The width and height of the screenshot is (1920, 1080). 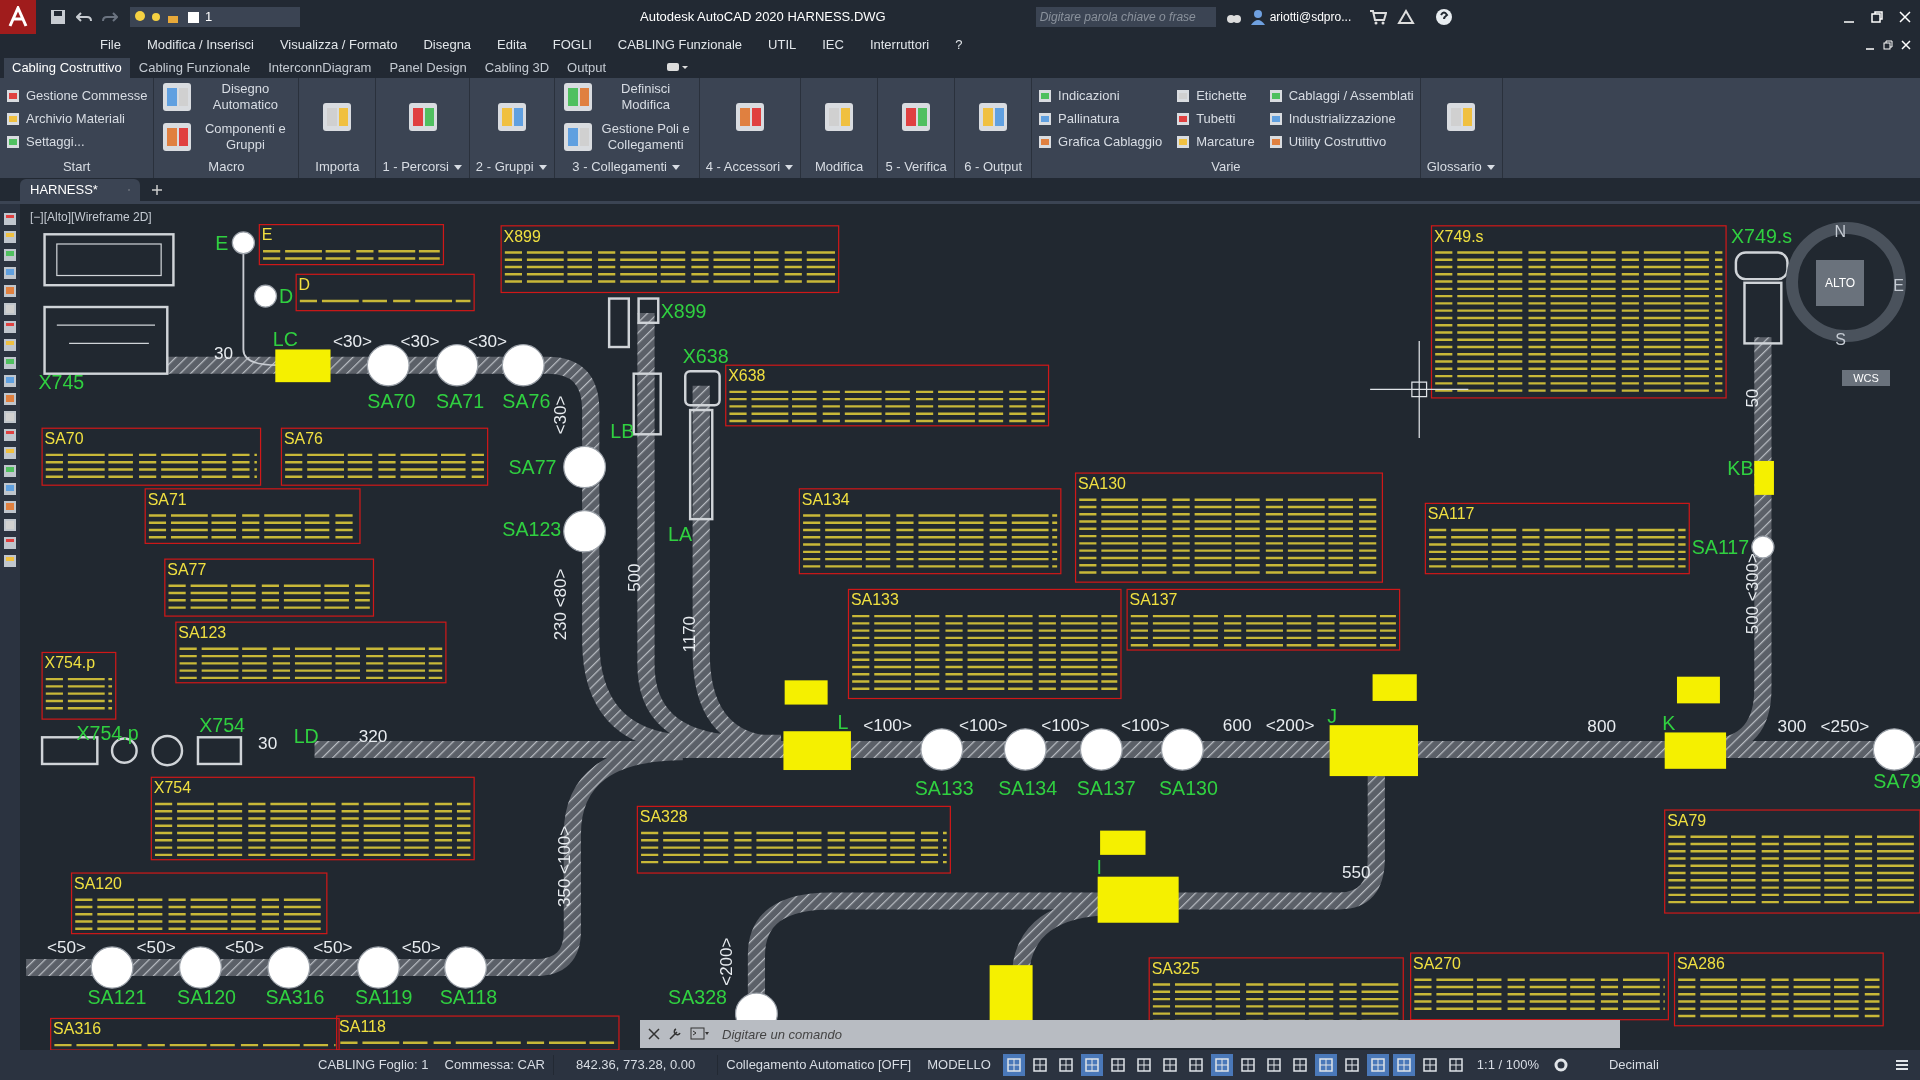 What do you see at coordinates (494, 1065) in the screenshot?
I see `status-item: Commessa: CAR` at bounding box center [494, 1065].